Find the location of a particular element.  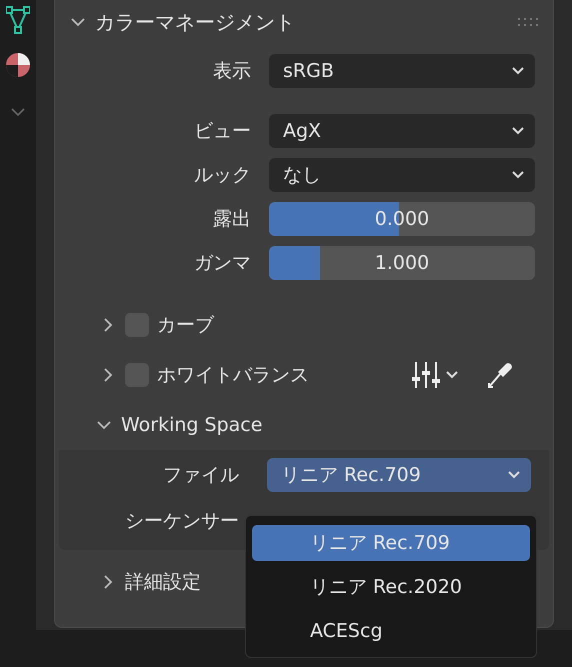

field-label: ビュー is located at coordinates (222, 131).